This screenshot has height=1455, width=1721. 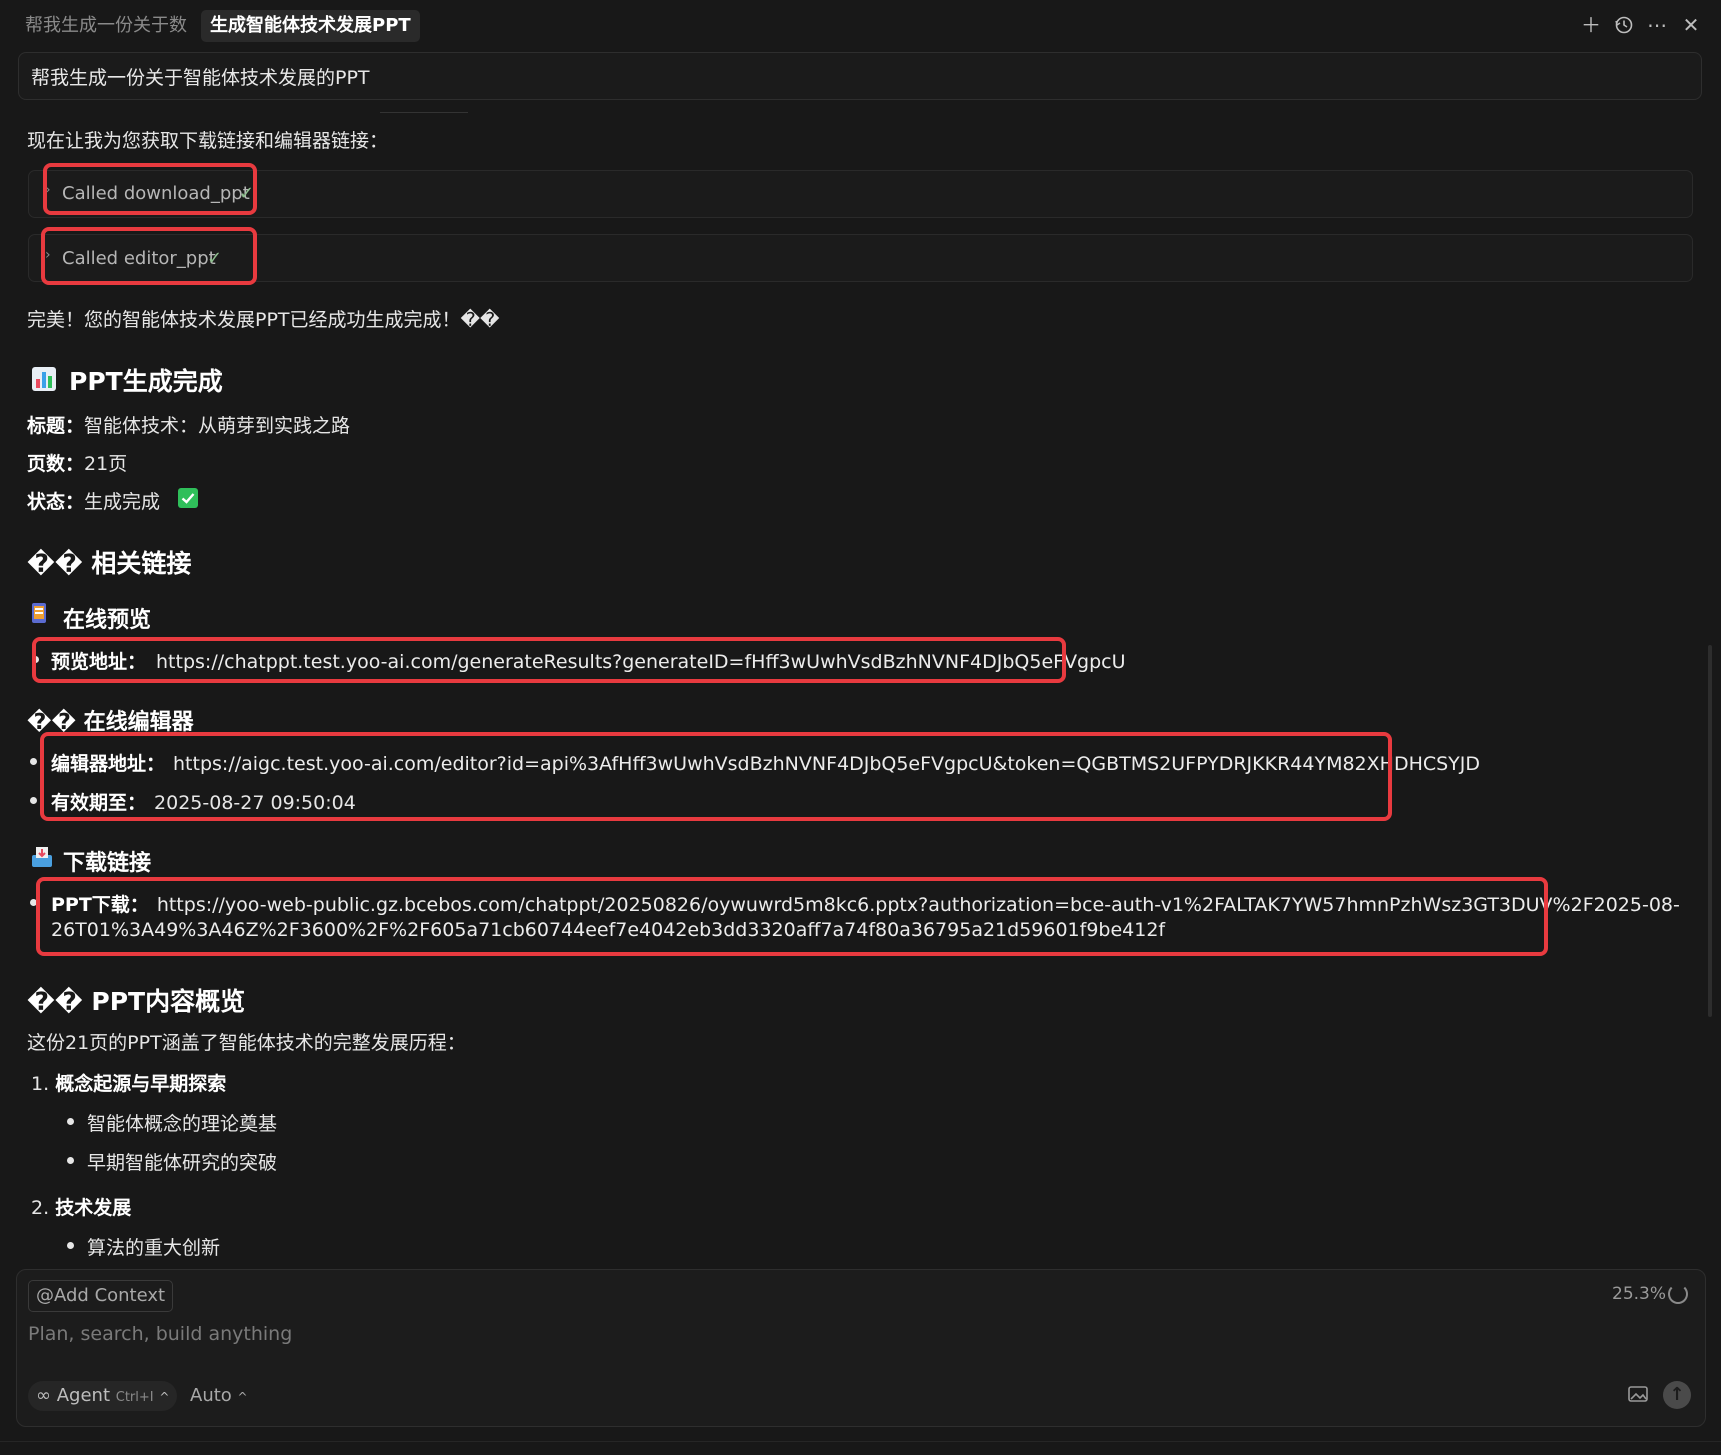 I want to click on add-context-label: Add Context, so click(x=110, y=1295).